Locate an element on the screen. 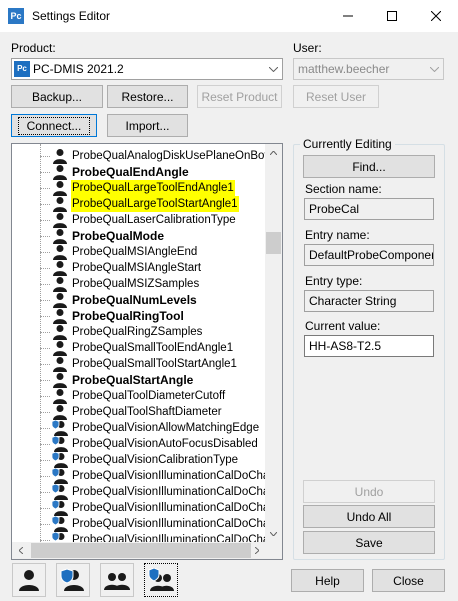 The image size is (458, 601). scroll-left-icon is located at coordinates (20, 550).